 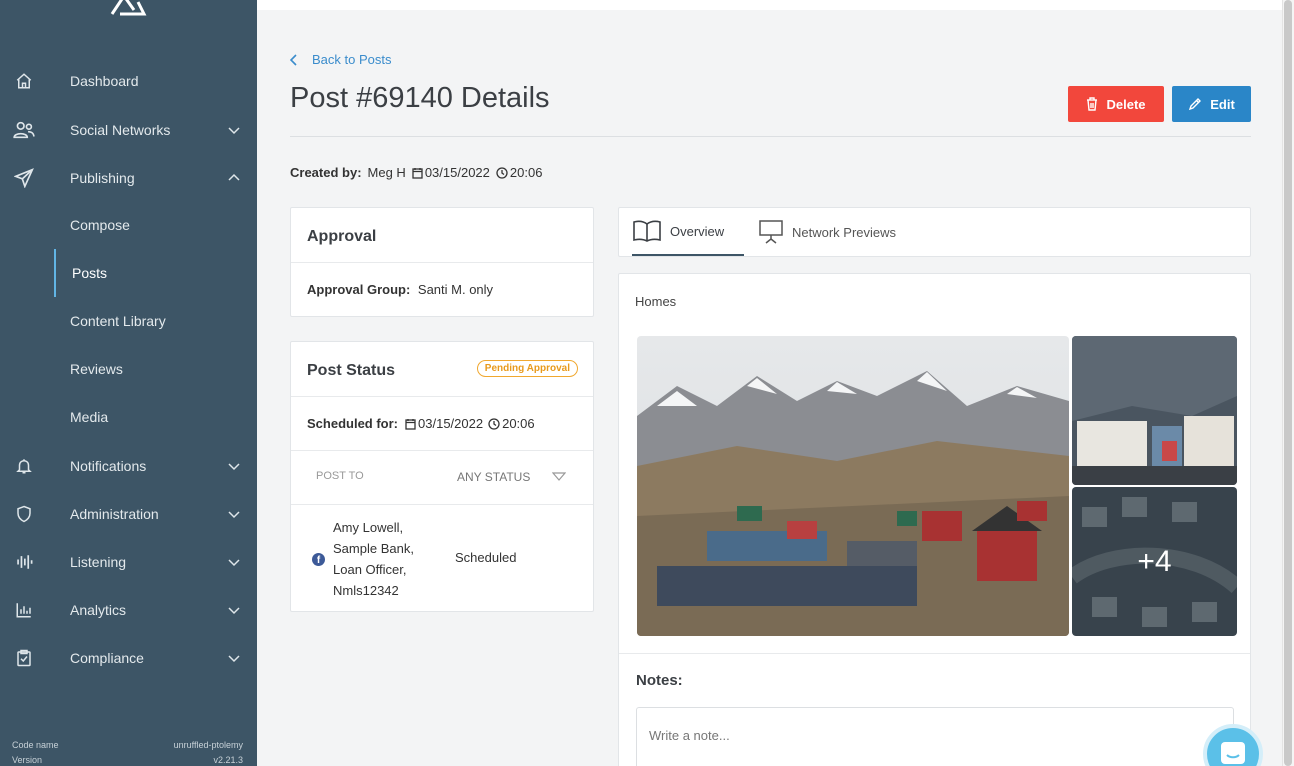 I want to click on status-badge: Pending Approval, so click(x=527, y=368).